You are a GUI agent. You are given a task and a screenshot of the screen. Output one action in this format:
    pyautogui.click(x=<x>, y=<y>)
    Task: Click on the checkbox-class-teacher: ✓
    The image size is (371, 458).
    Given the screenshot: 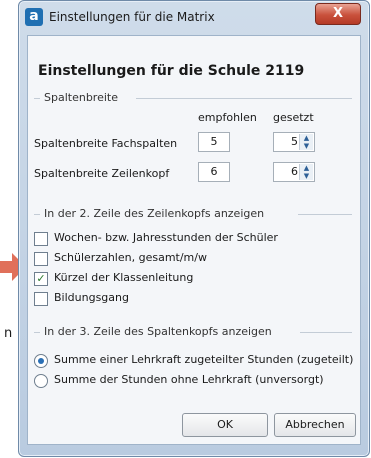 What is the action you would take?
    pyautogui.click(x=41, y=279)
    